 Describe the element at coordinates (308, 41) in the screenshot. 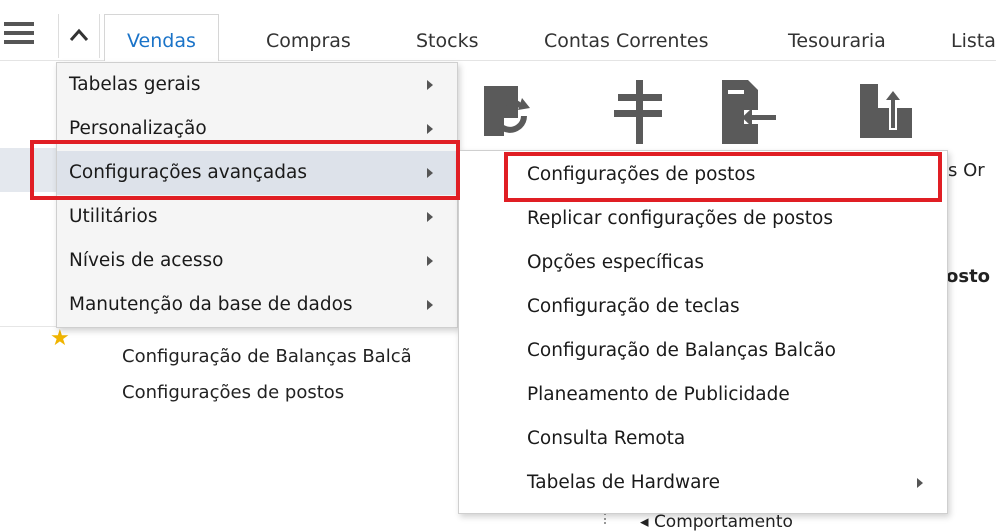

I see `tab-compras: Compras` at that location.